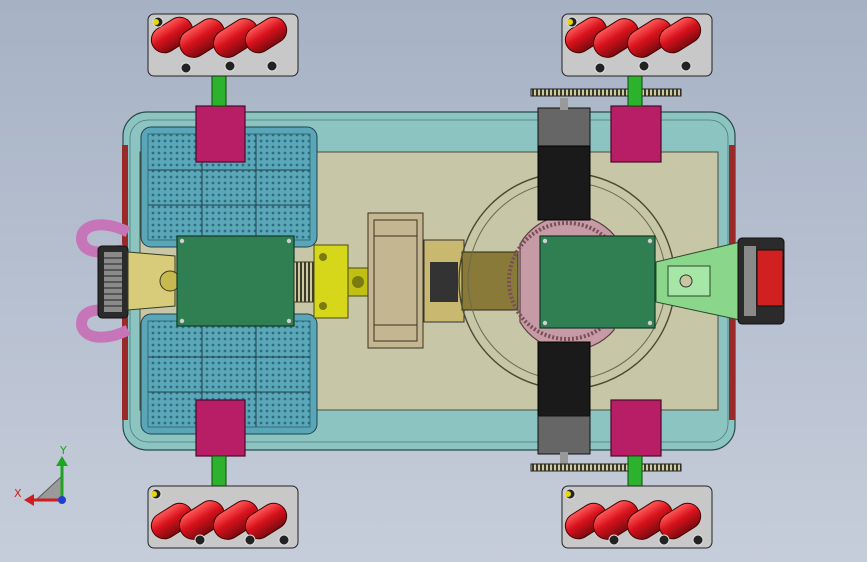  Describe the element at coordinates (564, 159) in the screenshot. I see `drive-motor-front-top` at that location.